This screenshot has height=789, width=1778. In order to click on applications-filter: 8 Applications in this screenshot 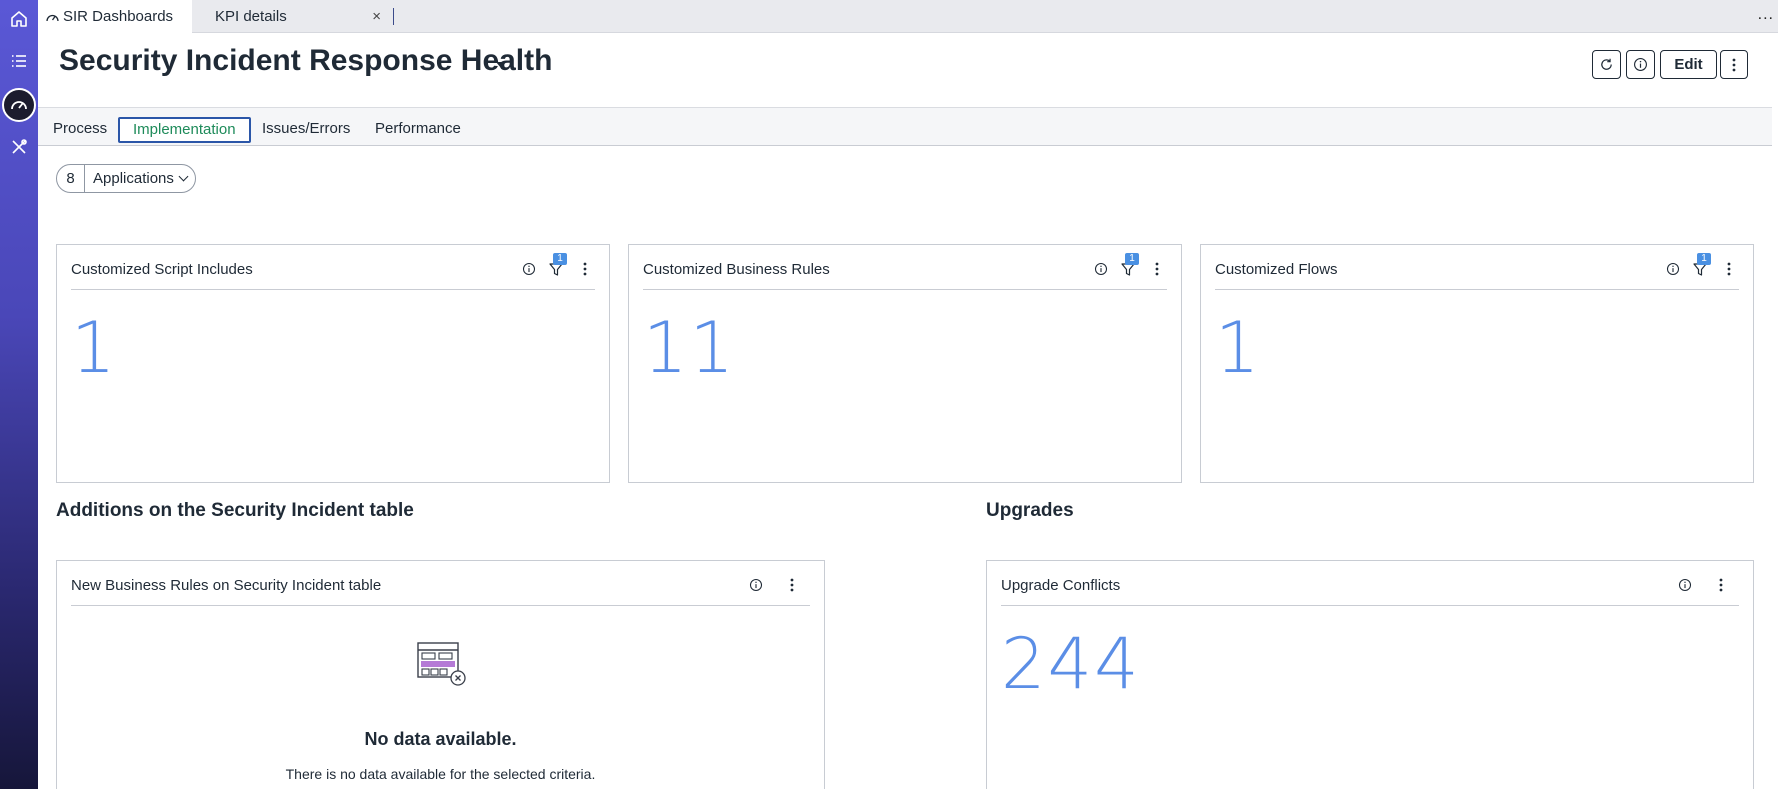, I will do `click(126, 178)`.